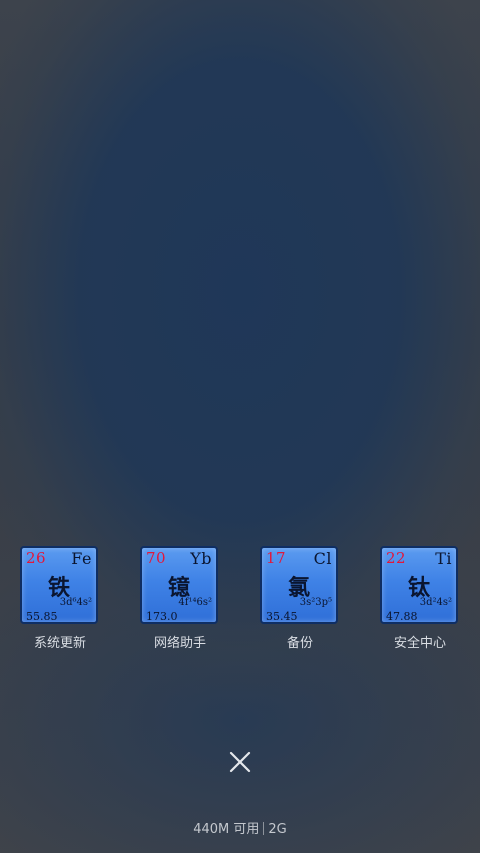 This screenshot has width=480, height=853. What do you see at coordinates (59, 585) in the screenshot?
I see `element-tile-icon: 26 Fe 铁 3d⁶4s² 55.85` at bounding box center [59, 585].